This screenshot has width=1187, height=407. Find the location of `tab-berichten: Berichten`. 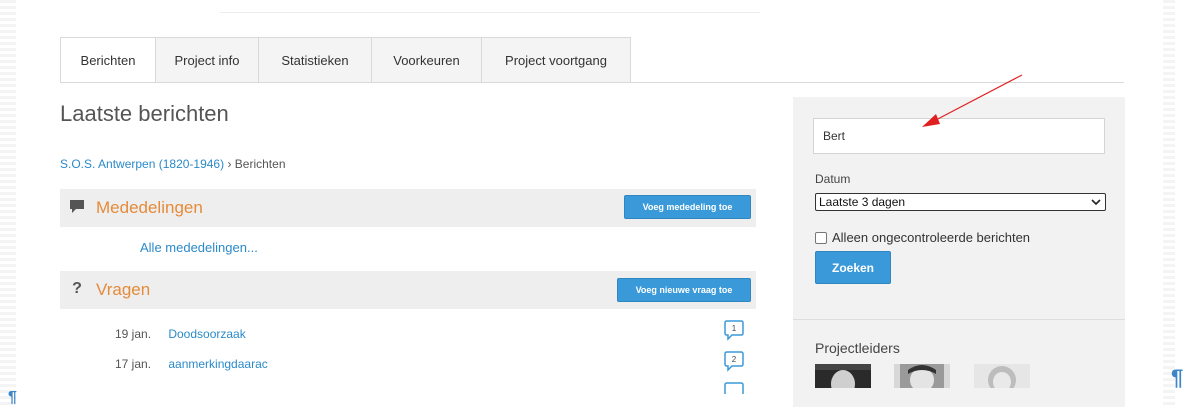

tab-berichten: Berichten is located at coordinates (108, 60).